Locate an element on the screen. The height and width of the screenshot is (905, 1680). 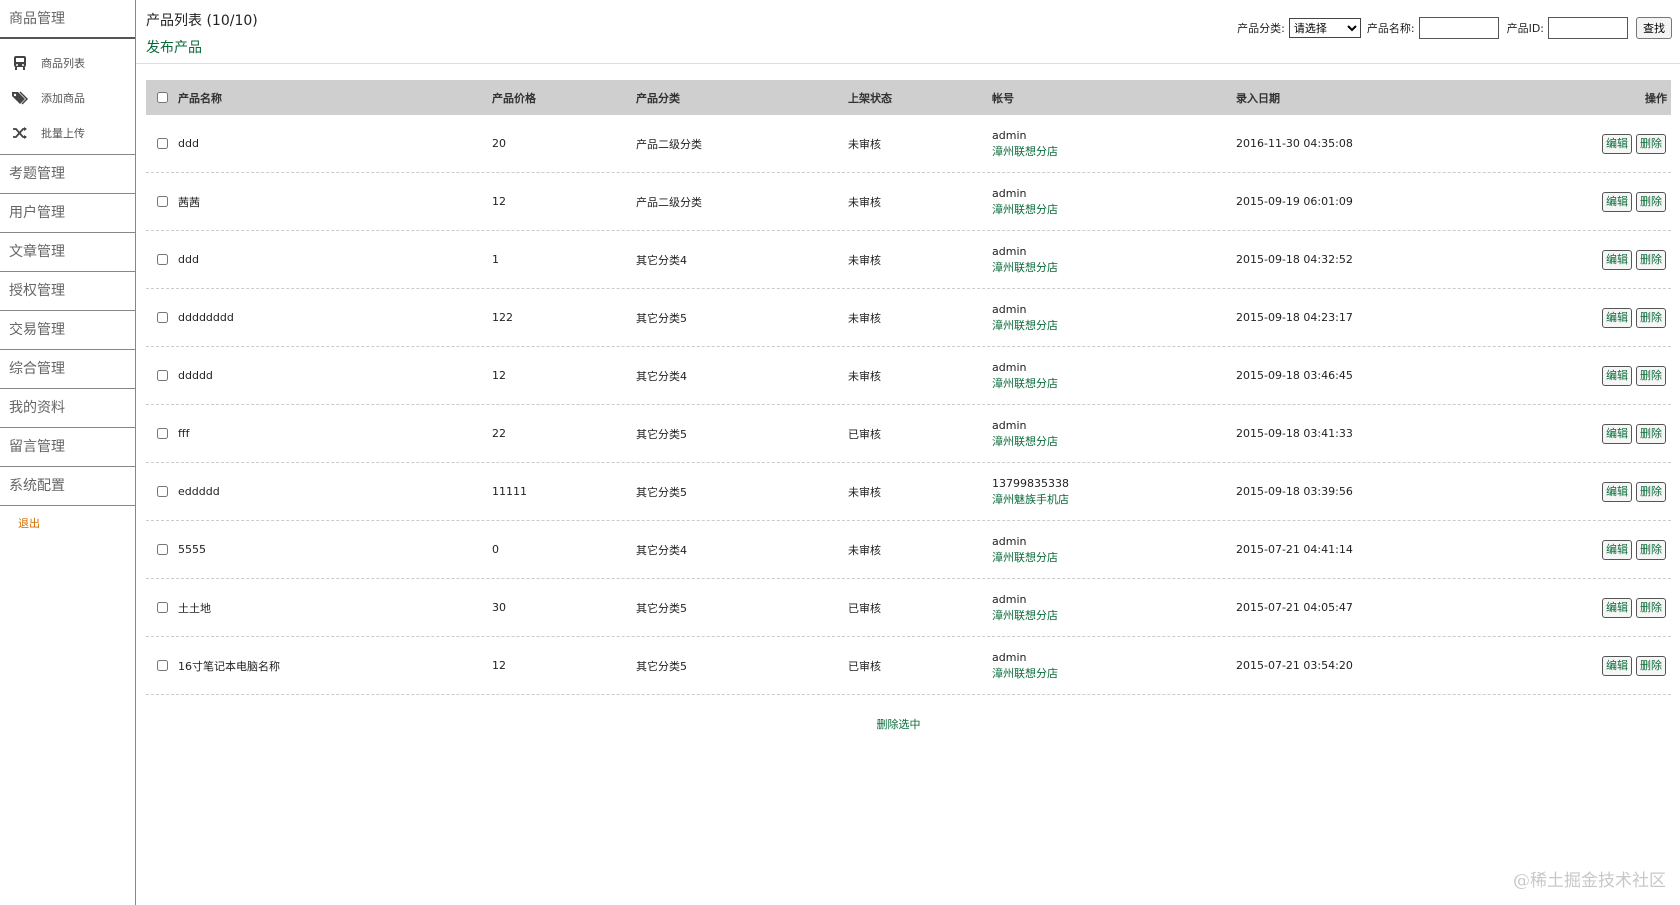
sidebar-section-general: 综合管理 is located at coordinates (67, 369).